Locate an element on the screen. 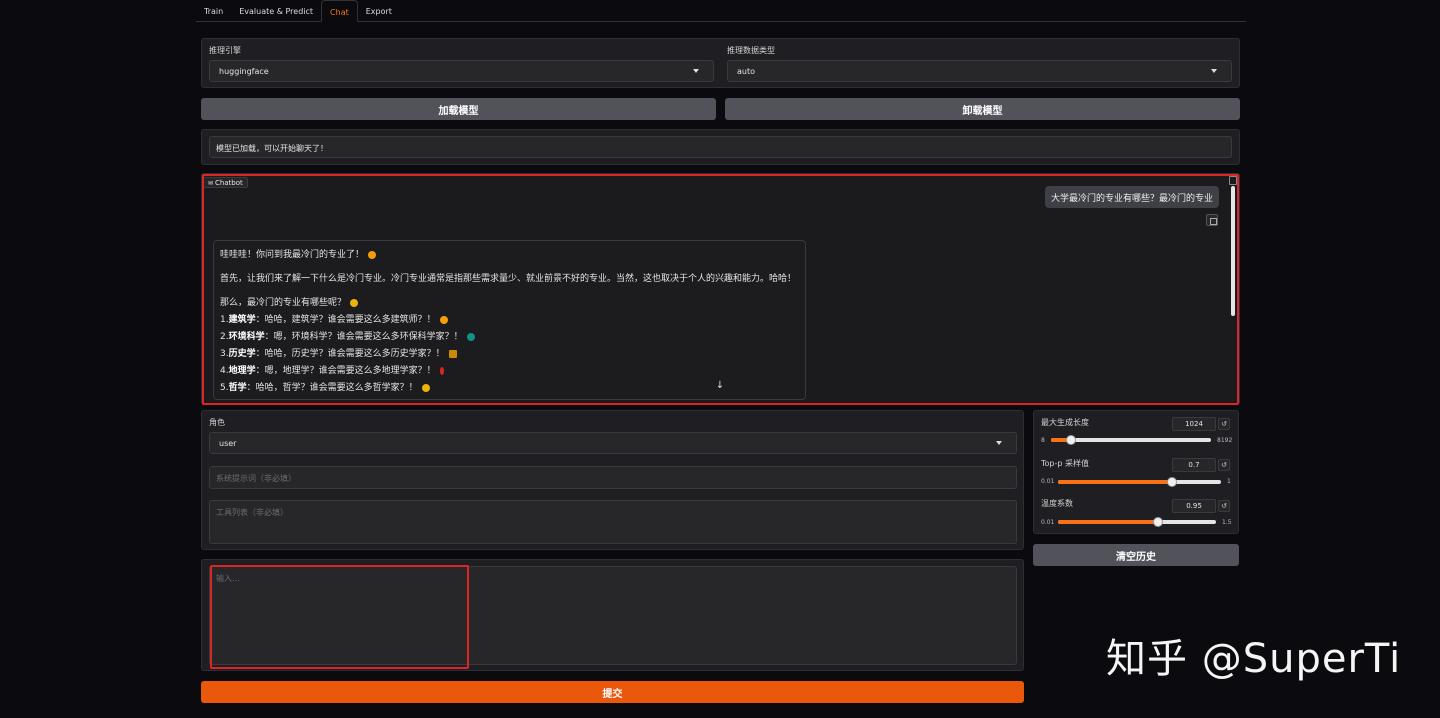 The width and height of the screenshot is (1440, 718). unload-model-button: 卸载模型 is located at coordinates (982, 109).